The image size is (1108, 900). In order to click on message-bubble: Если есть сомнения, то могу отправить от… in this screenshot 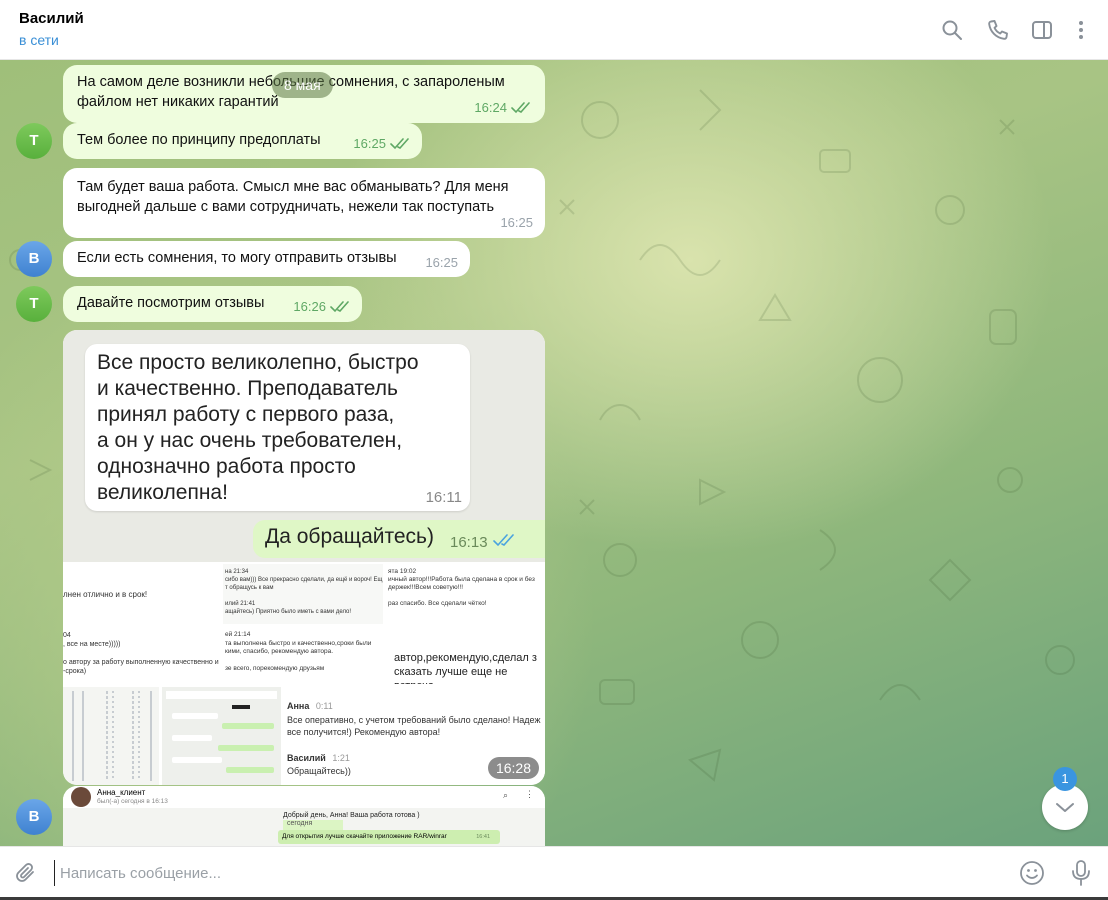, I will do `click(266, 259)`.